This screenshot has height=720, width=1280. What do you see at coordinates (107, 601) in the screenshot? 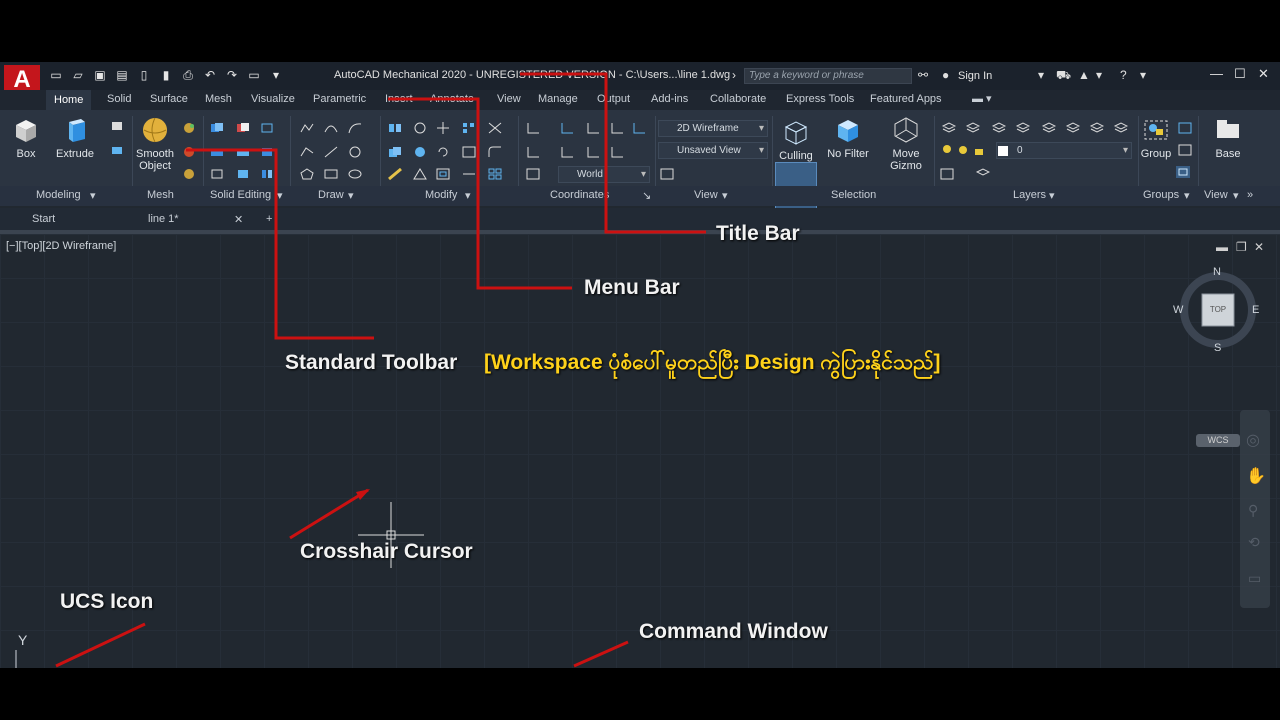
I see `annotation-ucs-icon: UCS Icon` at bounding box center [107, 601].